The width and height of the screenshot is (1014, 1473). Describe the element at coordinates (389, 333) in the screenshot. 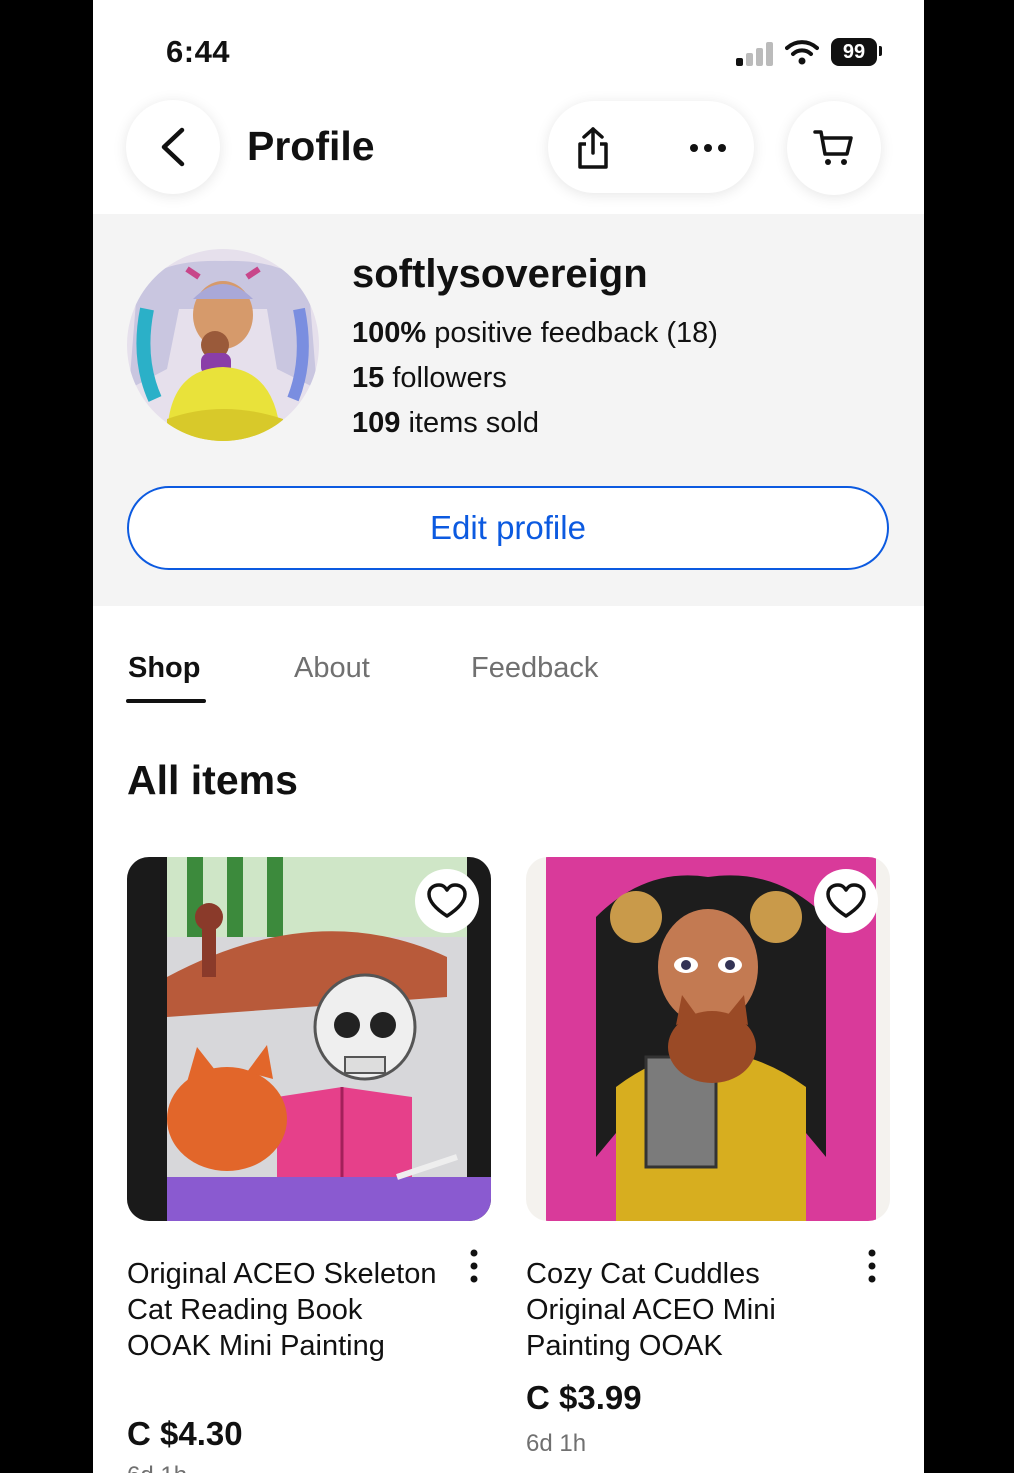

I see `feedback-percent: 100%` at that location.